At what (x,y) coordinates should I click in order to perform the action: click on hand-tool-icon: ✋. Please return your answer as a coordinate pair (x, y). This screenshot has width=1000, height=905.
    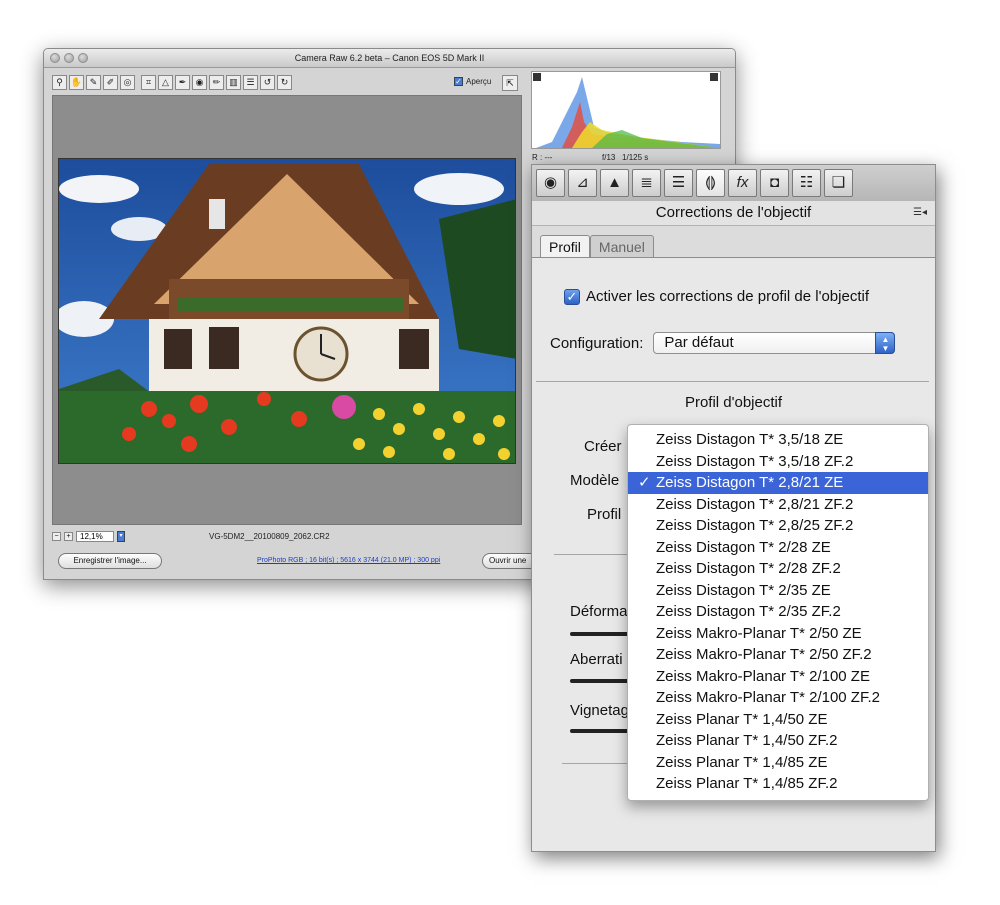
    Looking at the image, I should click on (76, 82).